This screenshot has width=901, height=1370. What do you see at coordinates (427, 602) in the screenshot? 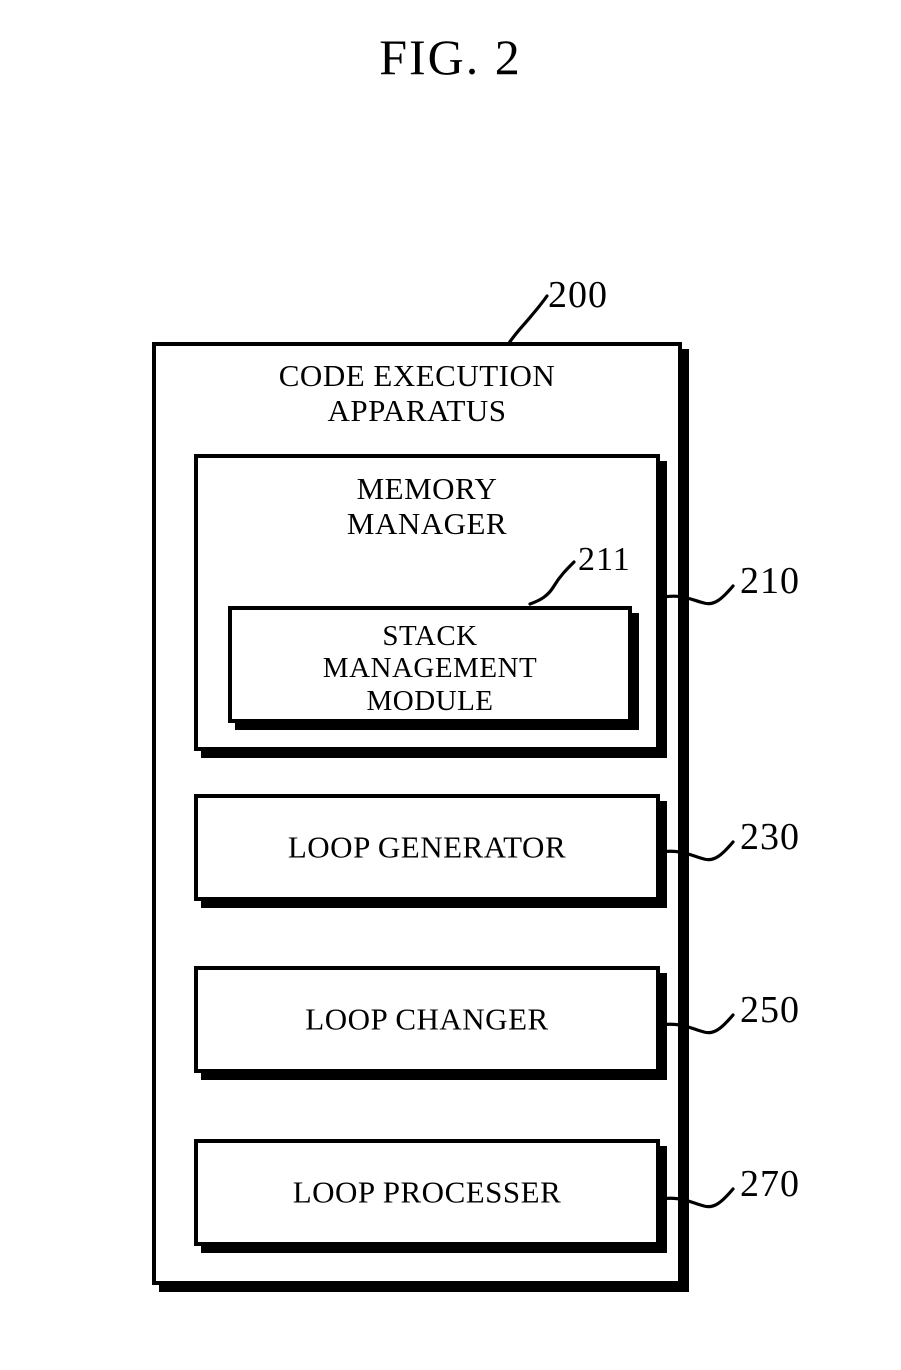
I see `memory-manager-block: MEMORY MANAGER STACK MANAGEMENT MODULE` at bounding box center [427, 602].